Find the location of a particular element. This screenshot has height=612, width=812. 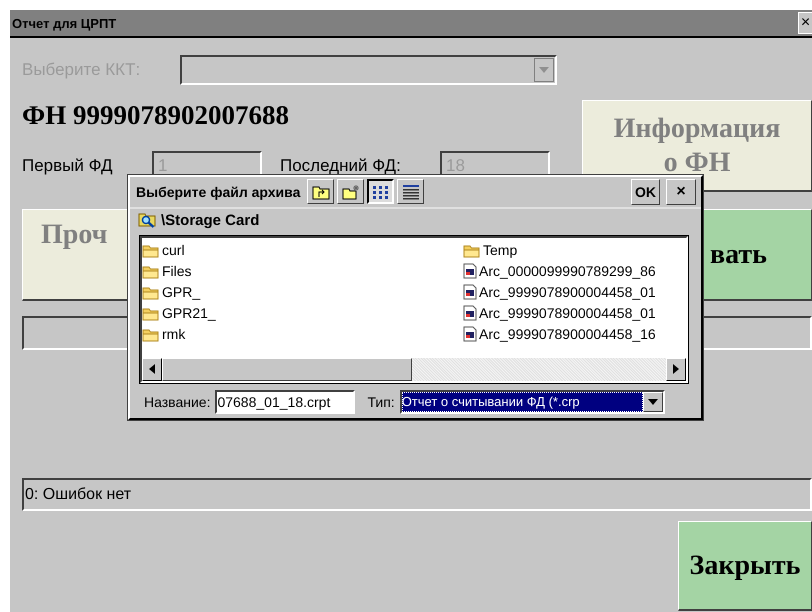

scrollbar-thumb is located at coordinates (287, 369).